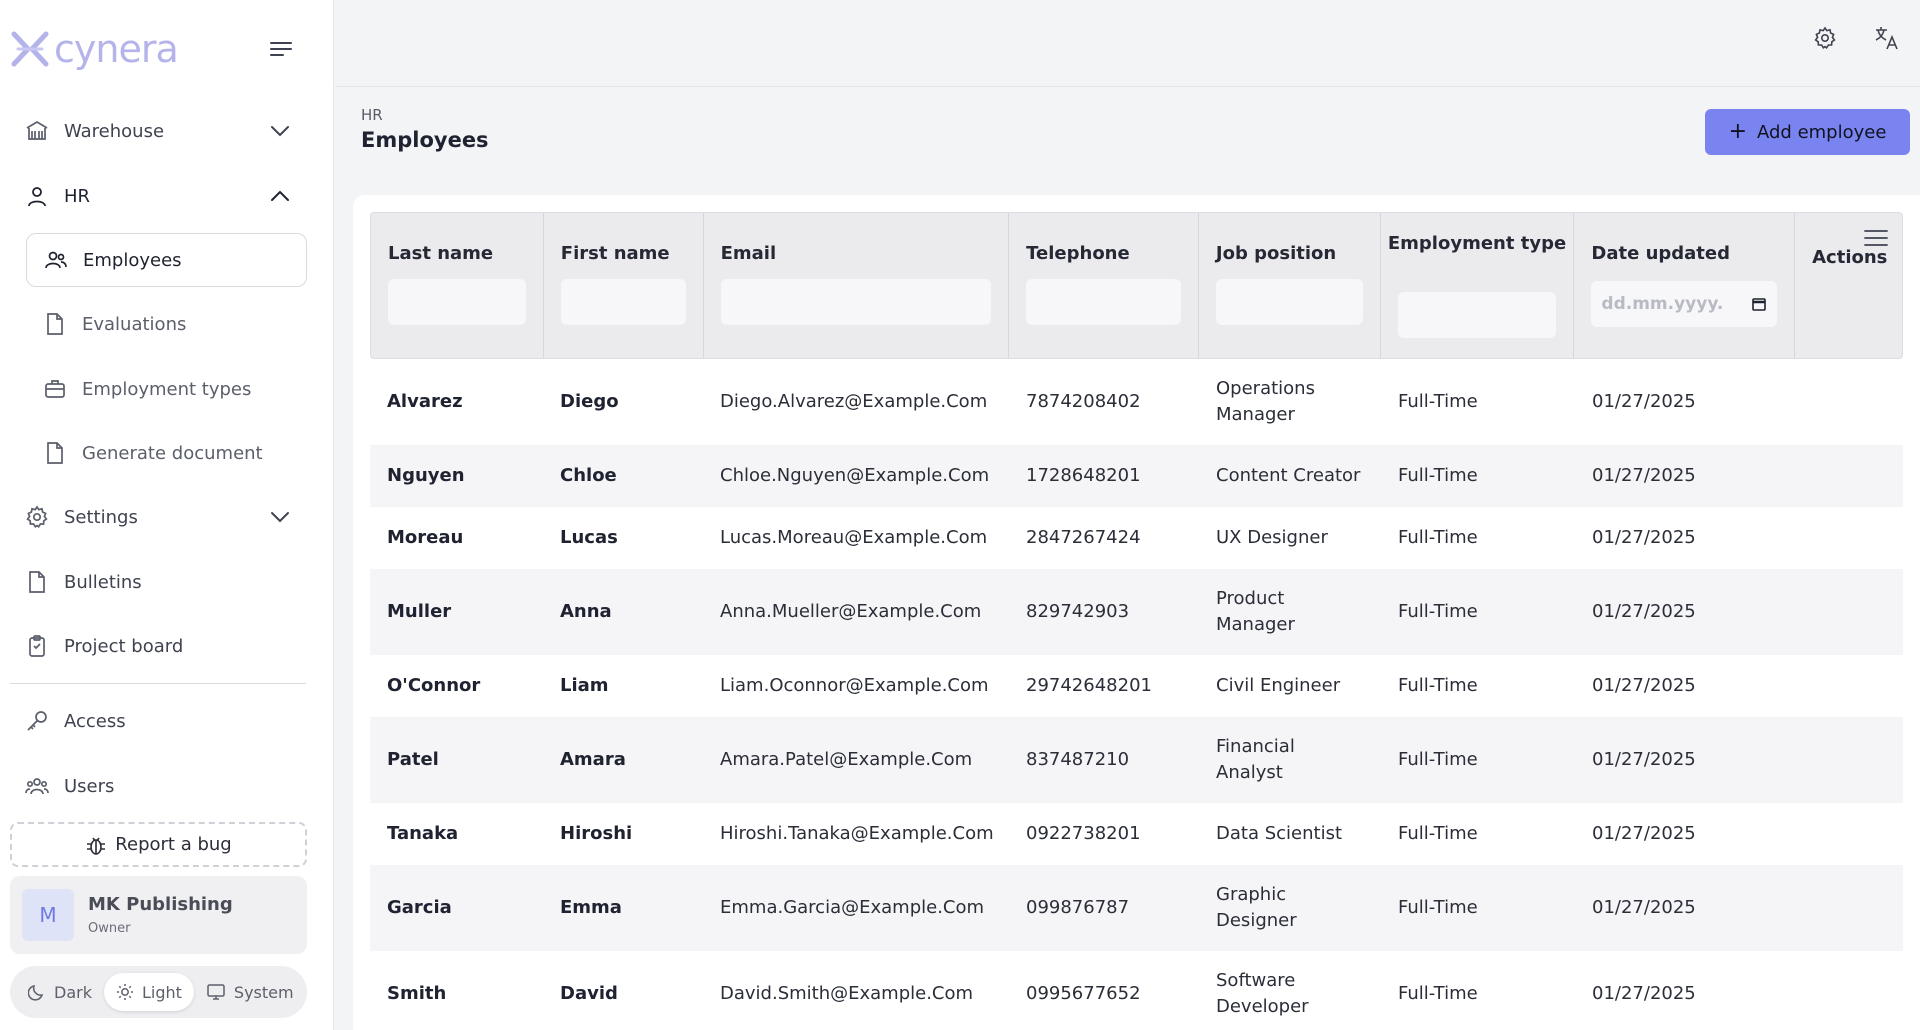 This screenshot has width=1920, height=1030. What do you see at coordinates (172, 453) in the screenshot?
I see `sidebar-item-label: Generate document` at bounding box center [172, 453].